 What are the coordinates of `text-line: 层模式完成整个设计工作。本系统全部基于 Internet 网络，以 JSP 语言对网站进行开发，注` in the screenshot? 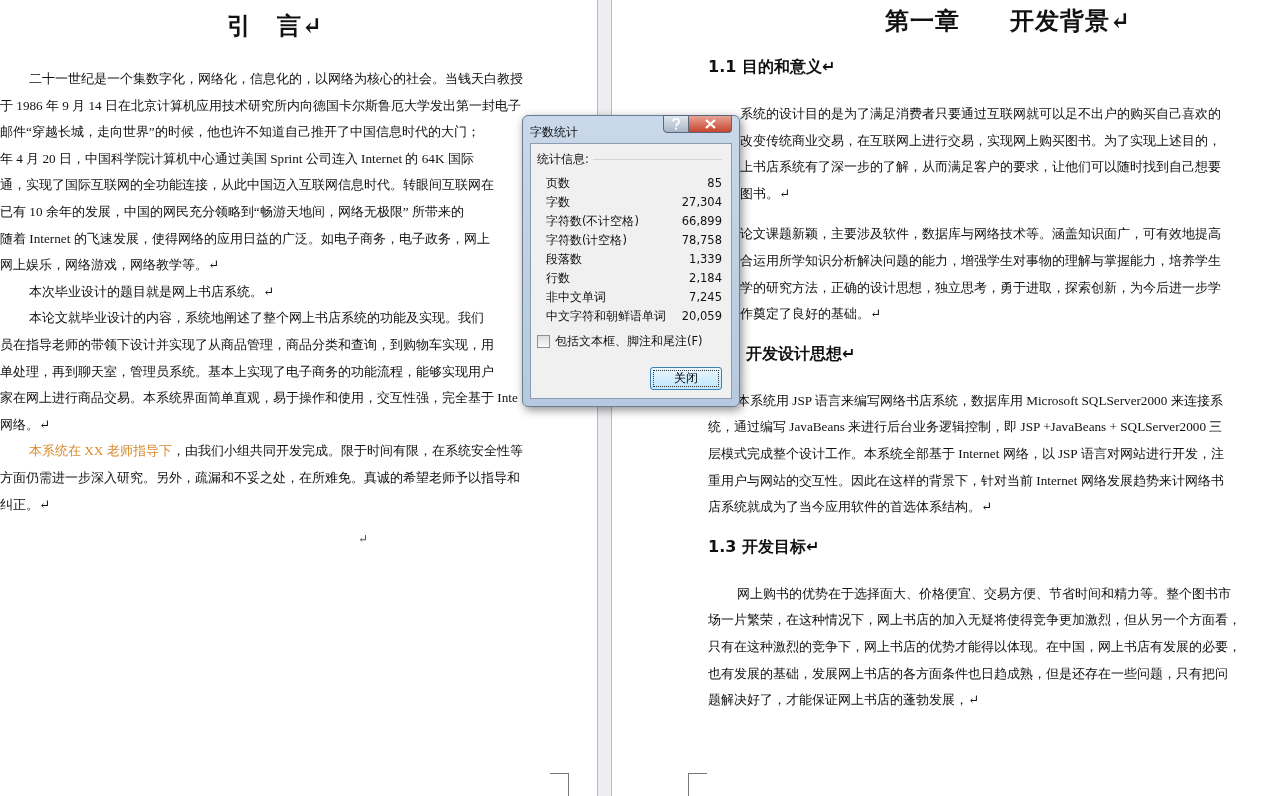 It's located at (966, 453).